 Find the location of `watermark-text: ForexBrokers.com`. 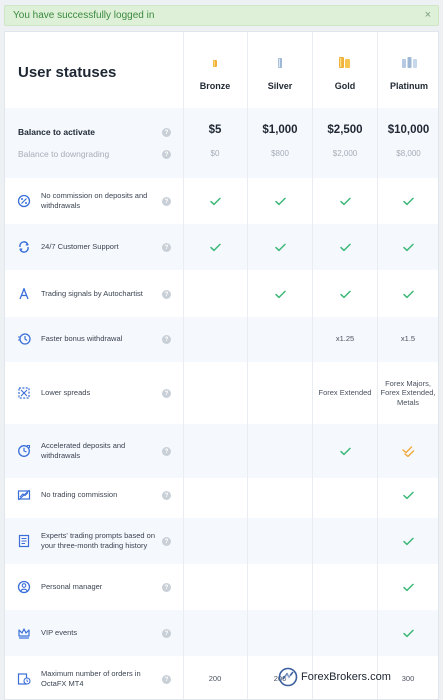

watermark-text: ForexBrokers.com is located at coordinates (346, 677).